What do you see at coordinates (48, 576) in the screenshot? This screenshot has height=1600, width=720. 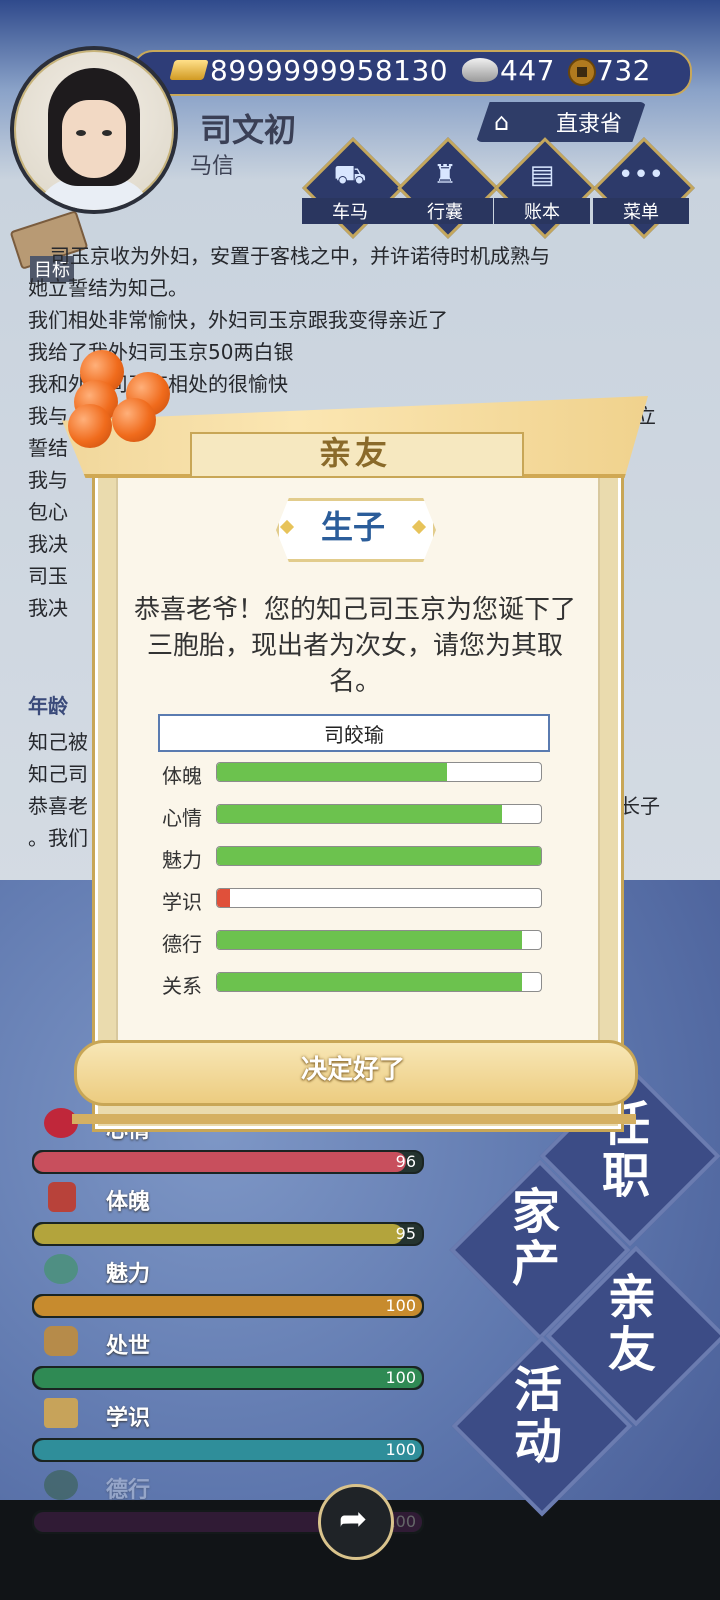 I see `log-line: 司玉` at bounding box center [48, 576].